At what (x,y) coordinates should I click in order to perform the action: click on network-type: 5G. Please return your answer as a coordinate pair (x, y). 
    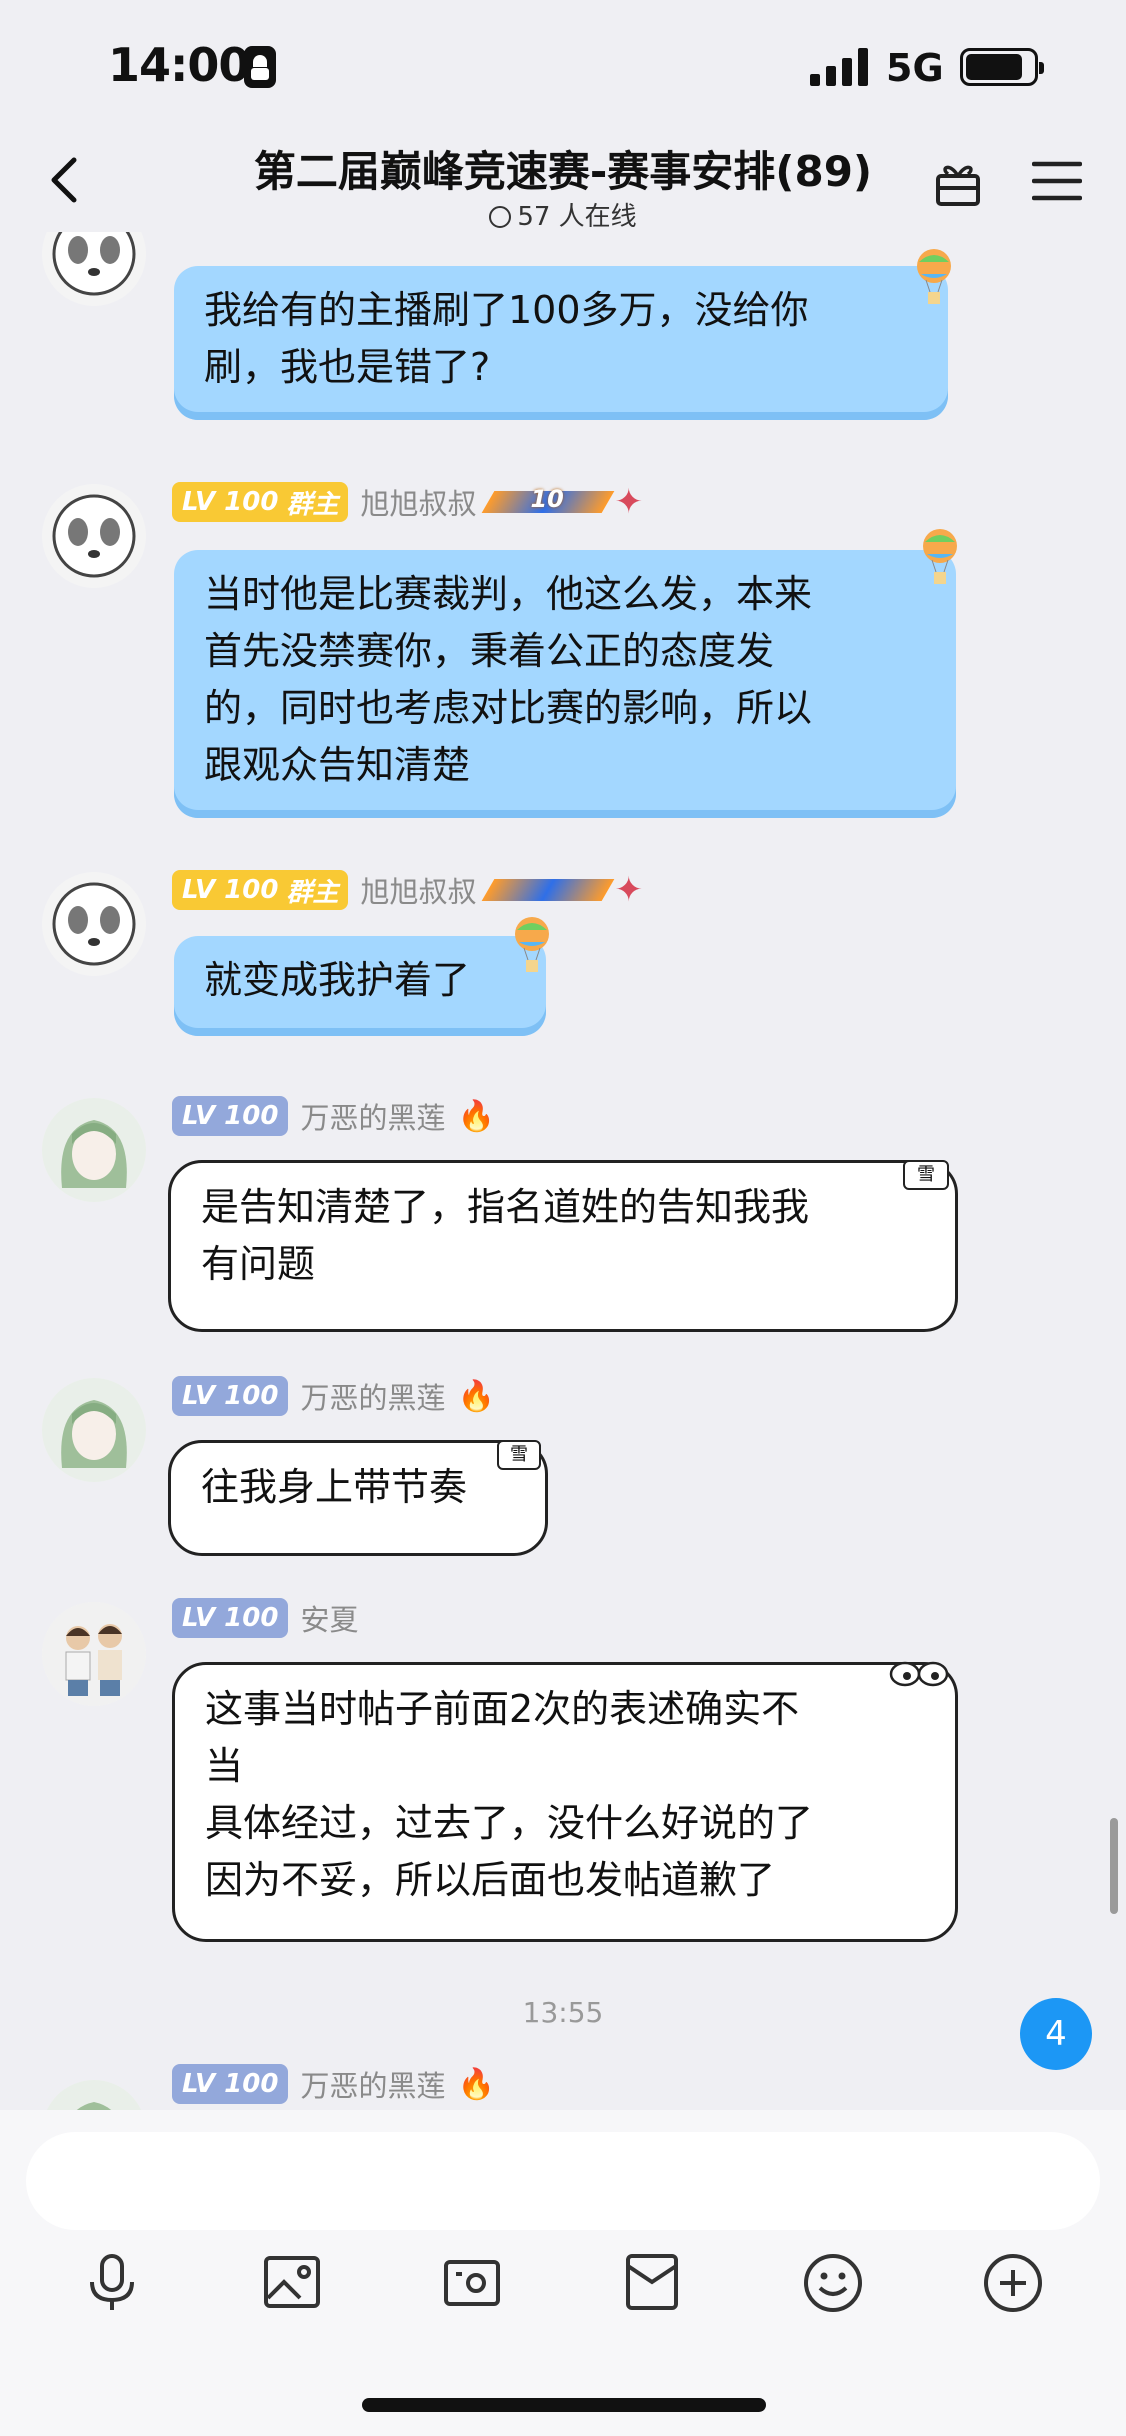
    Looking at the image, I should click on (915, 68).